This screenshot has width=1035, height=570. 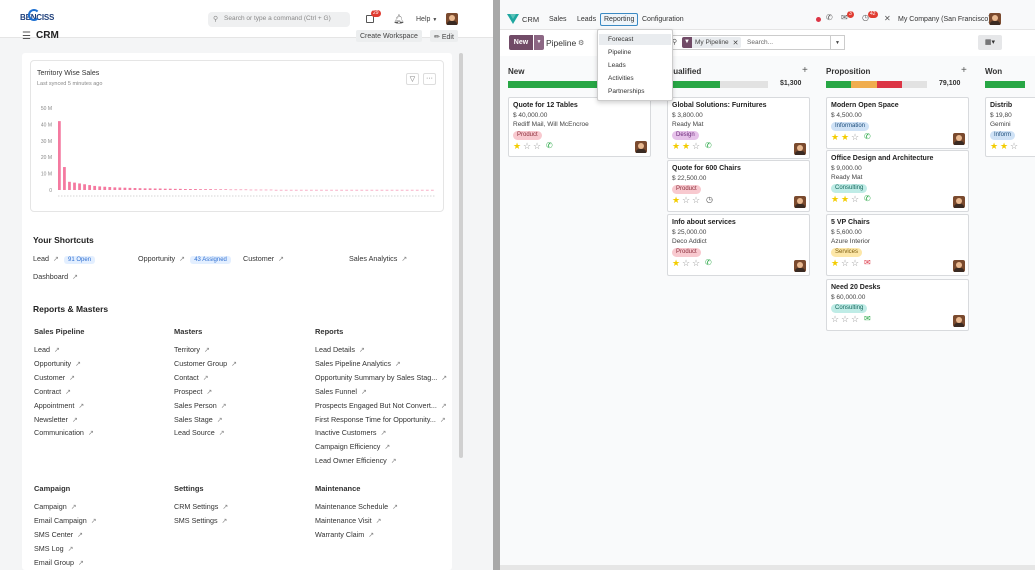 I want to click on link-sales-pipeline-item: Appointment ↗, so click(x=59, y=405).